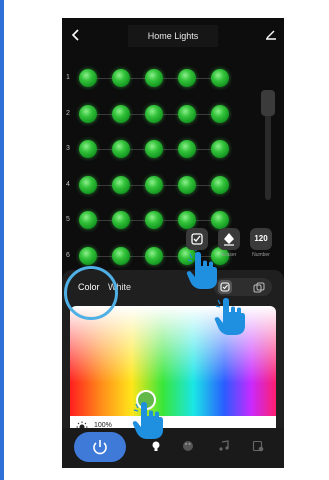 The height and width of the screenshot is (480, 329). Describe the element at coordinates (68, 255) in the screenshot. I see `row-label: 6` at that location.